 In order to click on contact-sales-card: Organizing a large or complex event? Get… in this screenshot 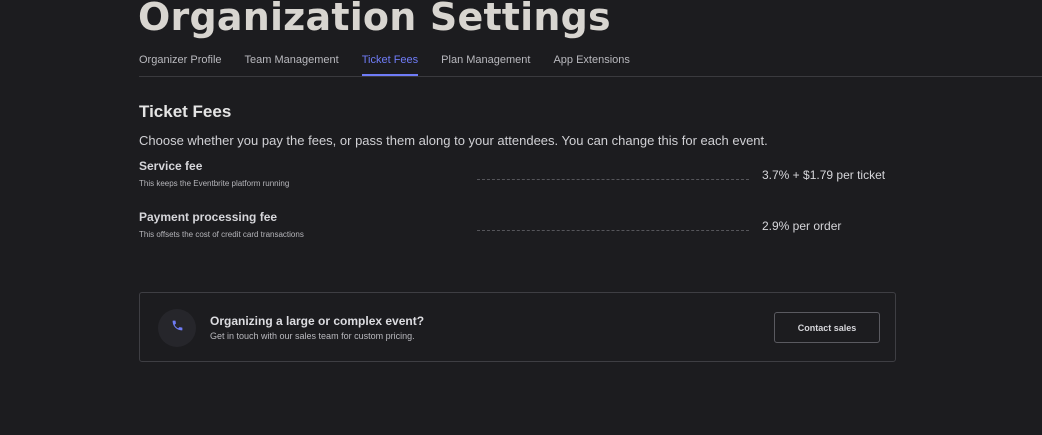, I will do `click(517, 327)`.